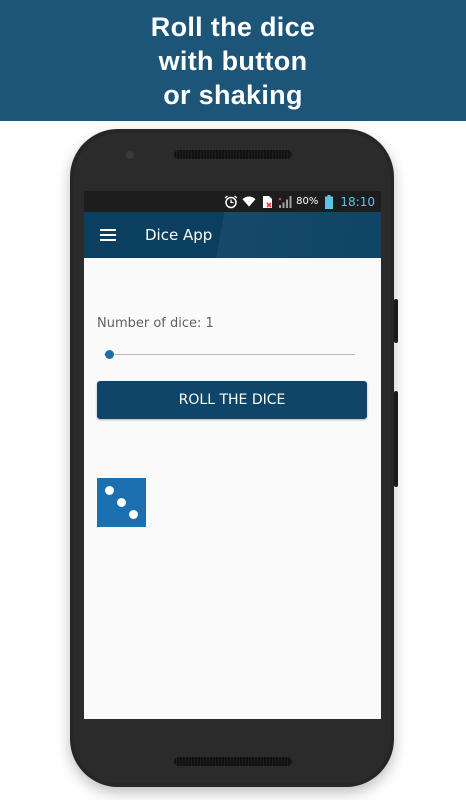 The height and width of the screenshot is (800, 466). Describe the element at coordinates (233, 761) in the screenshot. I see `bottom-speaker` at that location.